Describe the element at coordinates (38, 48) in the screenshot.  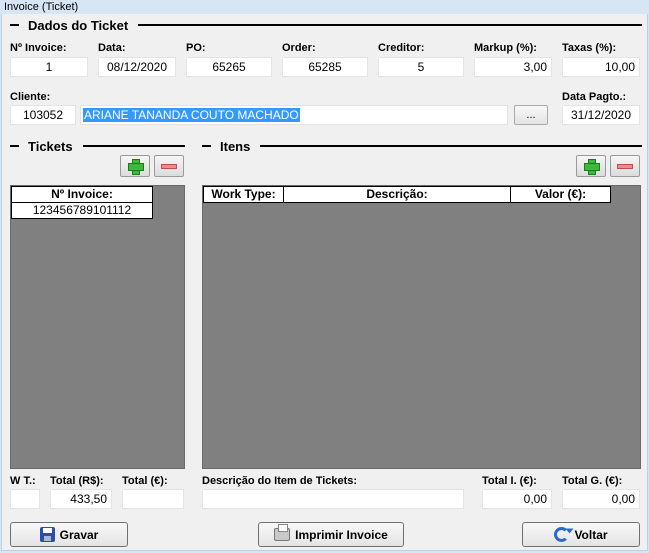
I see `invoice-no-label: Nº Invoice:` at that location.